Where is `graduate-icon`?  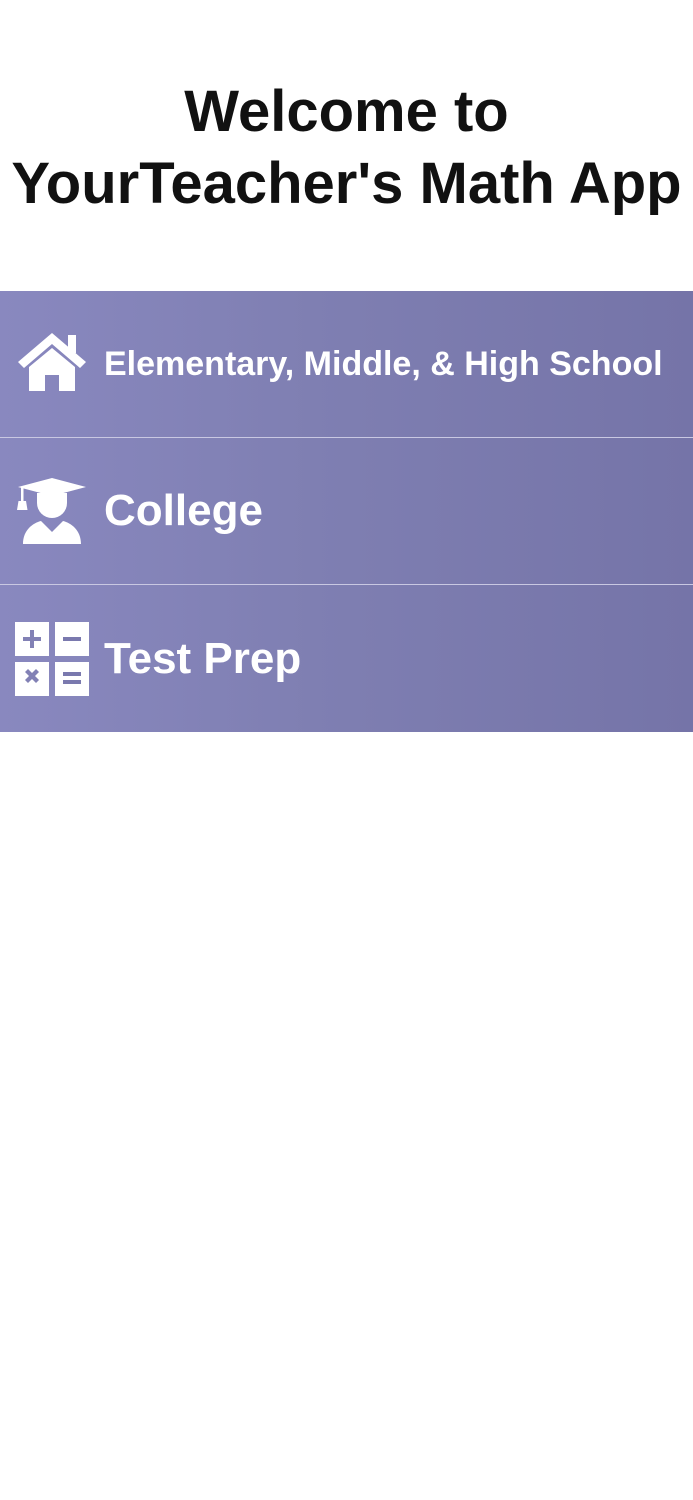 graduate-icon is located at coordinates (52, 511).